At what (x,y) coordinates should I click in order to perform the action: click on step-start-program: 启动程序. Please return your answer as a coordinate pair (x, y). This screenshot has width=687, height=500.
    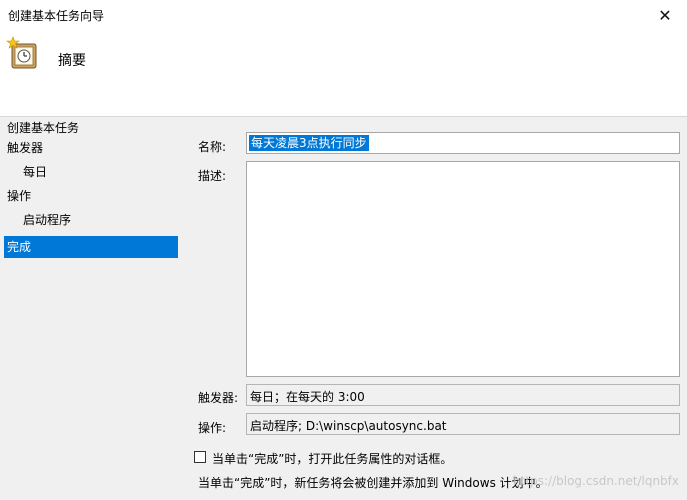
    Looking at the image, I should click on (91, 220).